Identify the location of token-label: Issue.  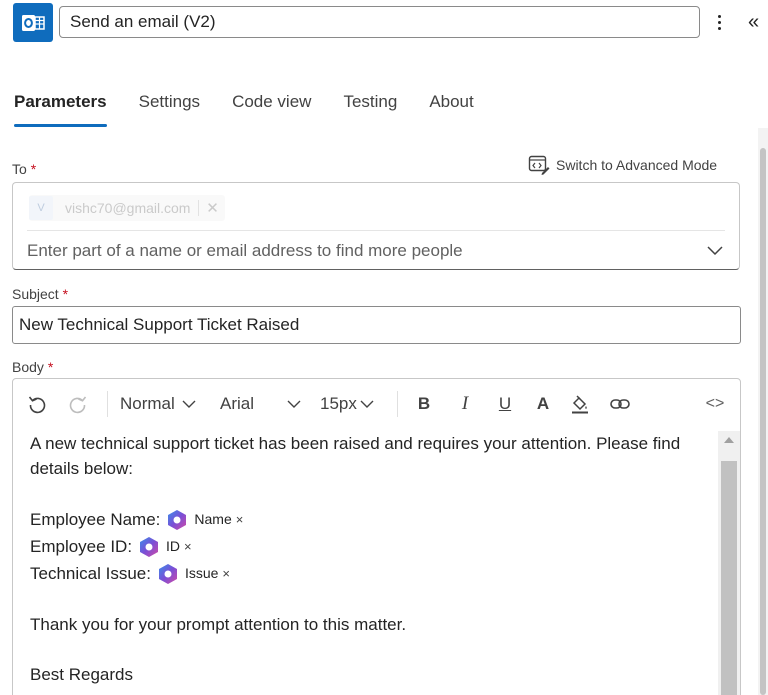
(201, 573).